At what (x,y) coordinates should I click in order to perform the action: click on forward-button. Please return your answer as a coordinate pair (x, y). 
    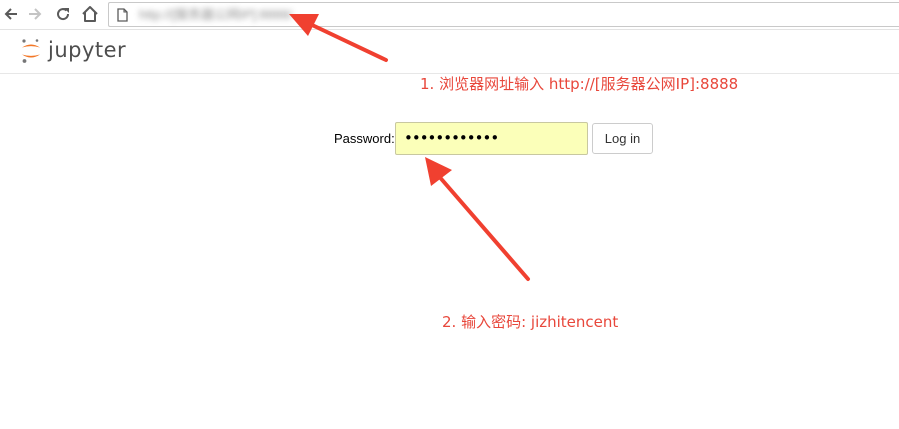
    Looking at the image, I should click on (35, 14).